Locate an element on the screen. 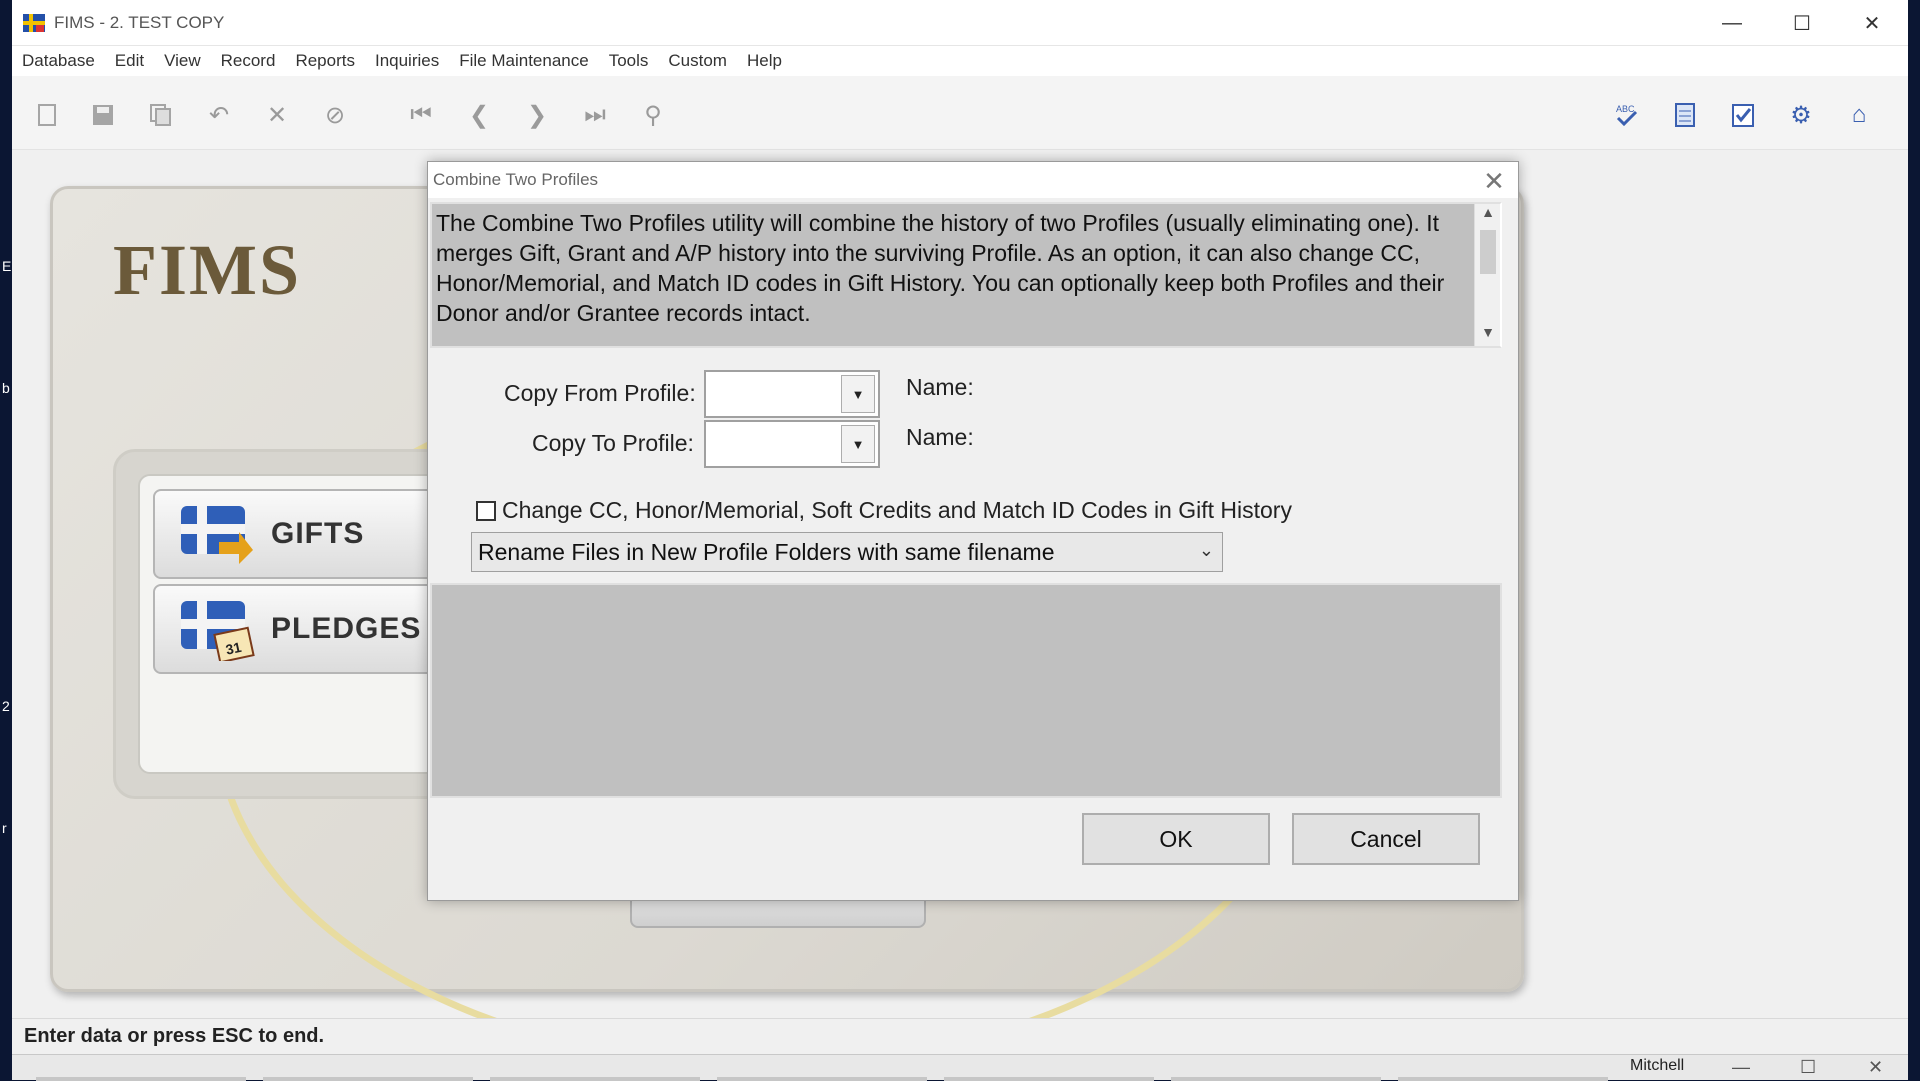  title-bar: FIMS - 2. TEST COPY — ☐ ✕ is located at coordinates (960, 23).